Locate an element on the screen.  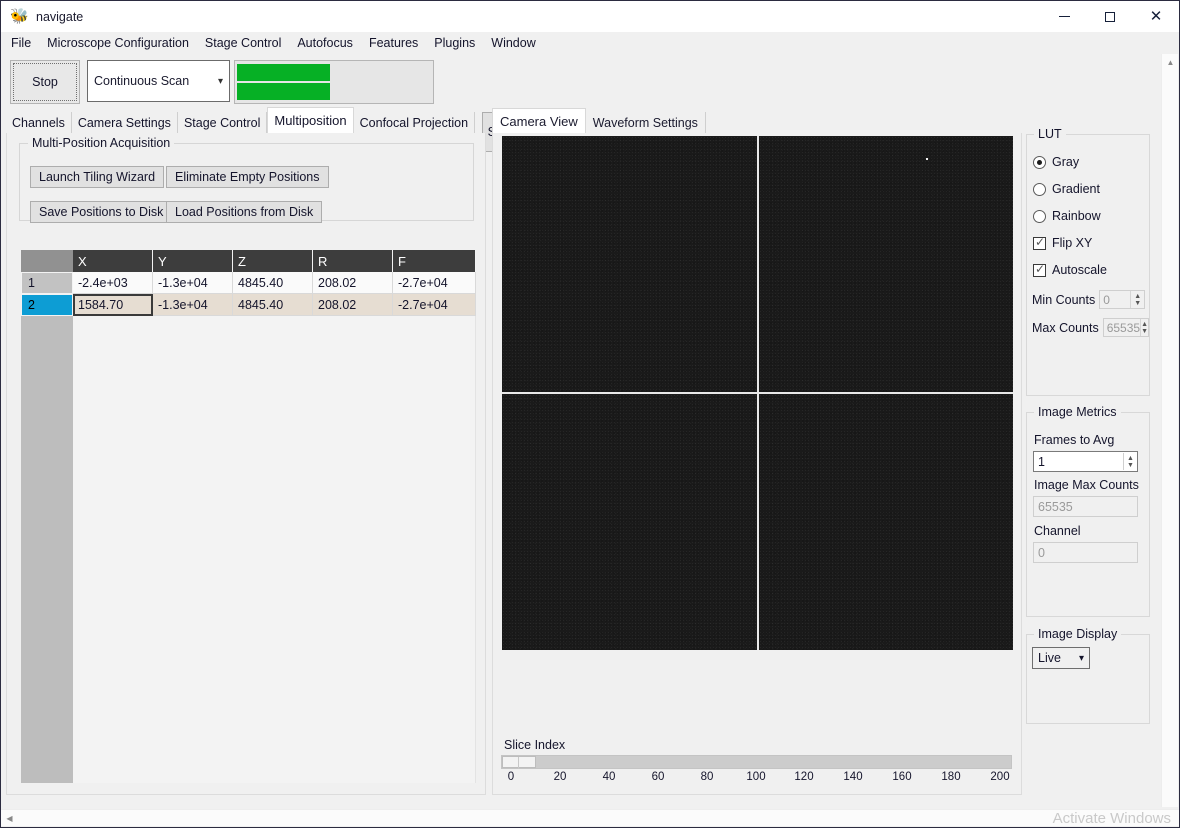
maximize-button is located at coordinates (1110, 16).